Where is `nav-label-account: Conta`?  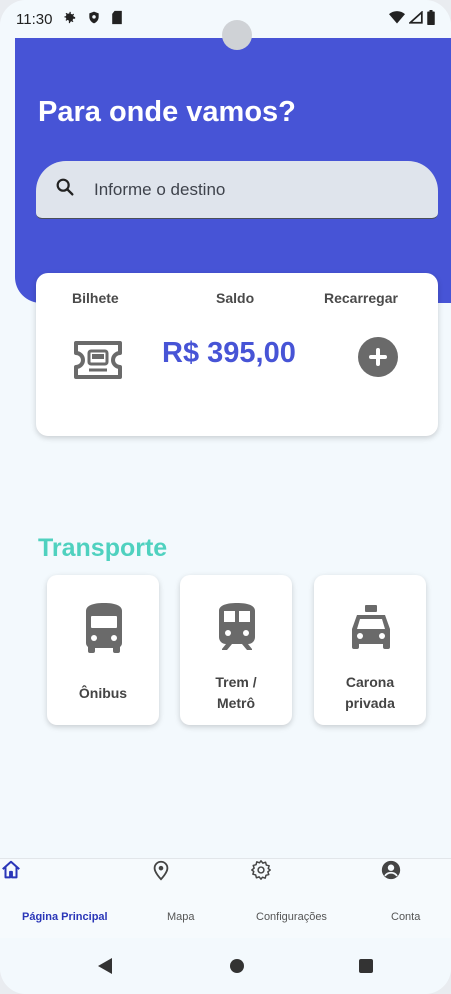 nav-label-account: Conta is located at coordinates (406, 917).